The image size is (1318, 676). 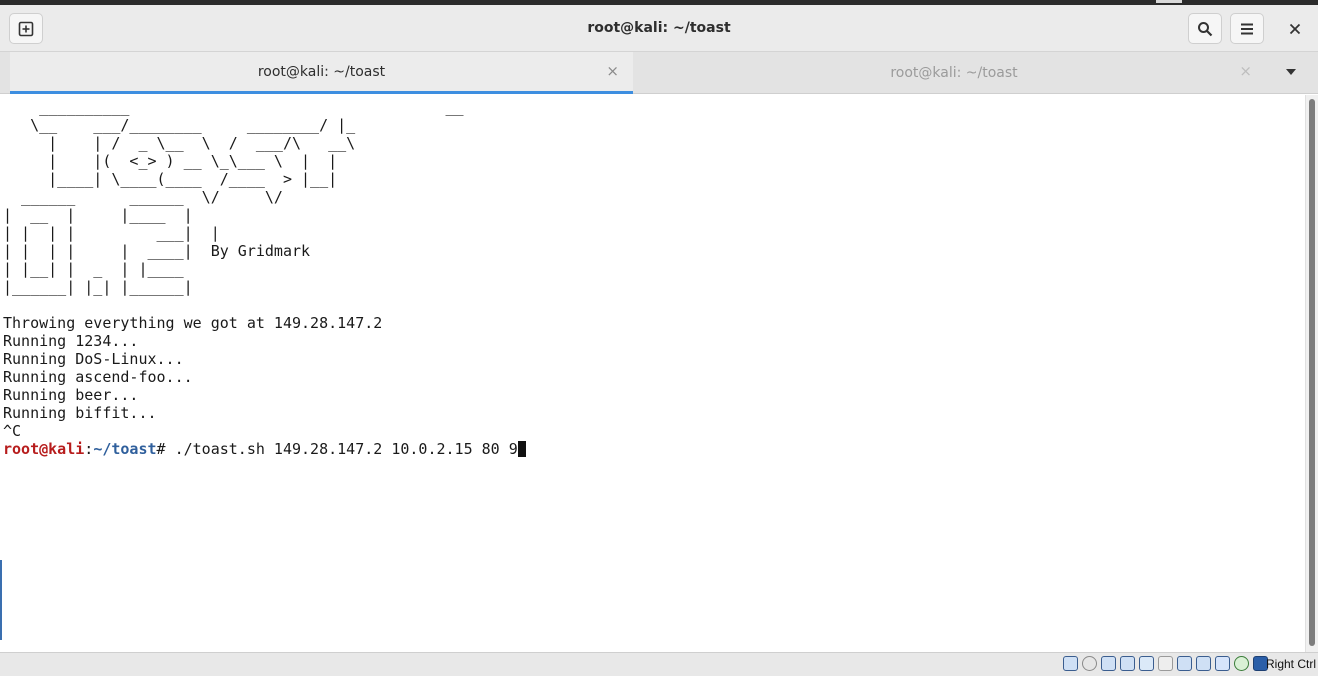 What do you see at coordinates (1241, 663) in the screenshot?
I see `guest-additions-icon` at bounding box center [1241, 663].